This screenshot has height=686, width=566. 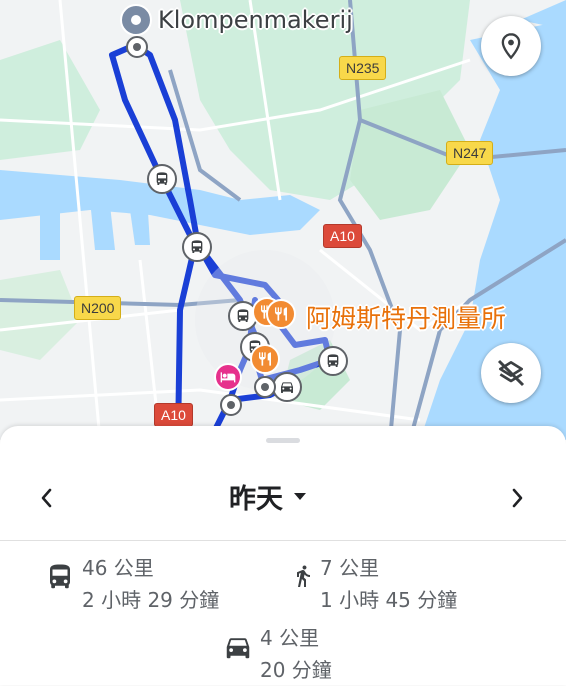 I want to click on bed-icon, so click(x=228, y=377).